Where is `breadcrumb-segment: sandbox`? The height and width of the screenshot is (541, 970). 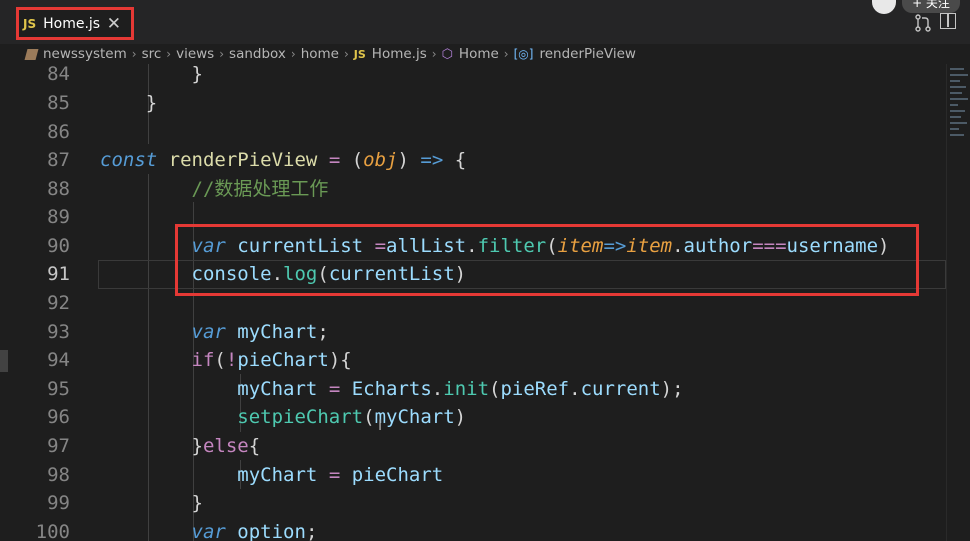
breadcrumb-segment: sandbox is located at coordinates (257, 54).